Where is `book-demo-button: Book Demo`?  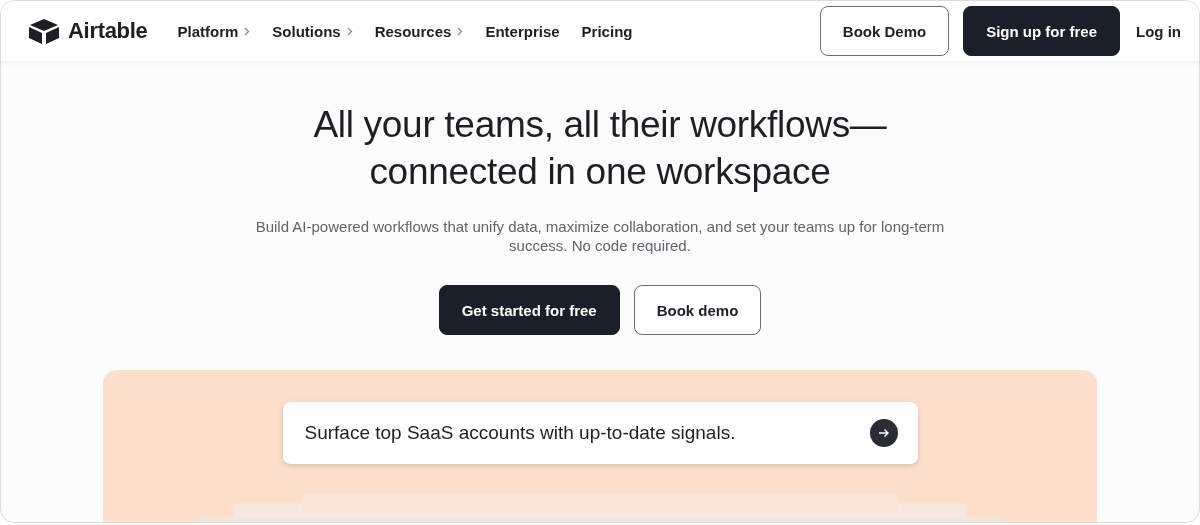 book-demo-button: Book Demo is located at coordinates (884, 31).